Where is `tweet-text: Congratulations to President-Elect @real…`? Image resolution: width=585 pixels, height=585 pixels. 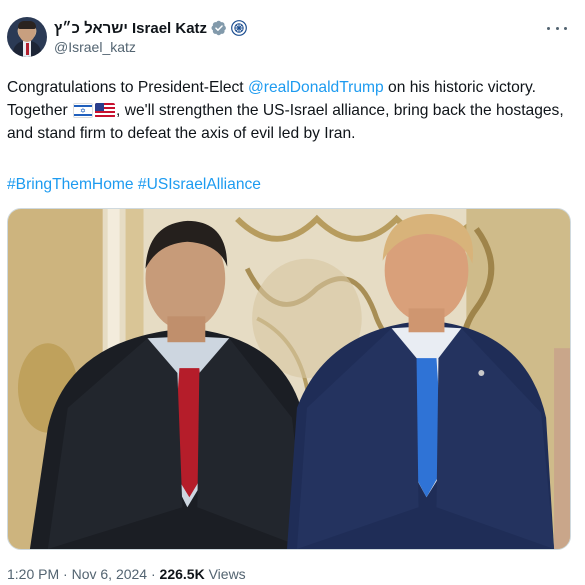
tweet-text: Congratulations to President-Elect @real… is located at coordinates (287, 110).